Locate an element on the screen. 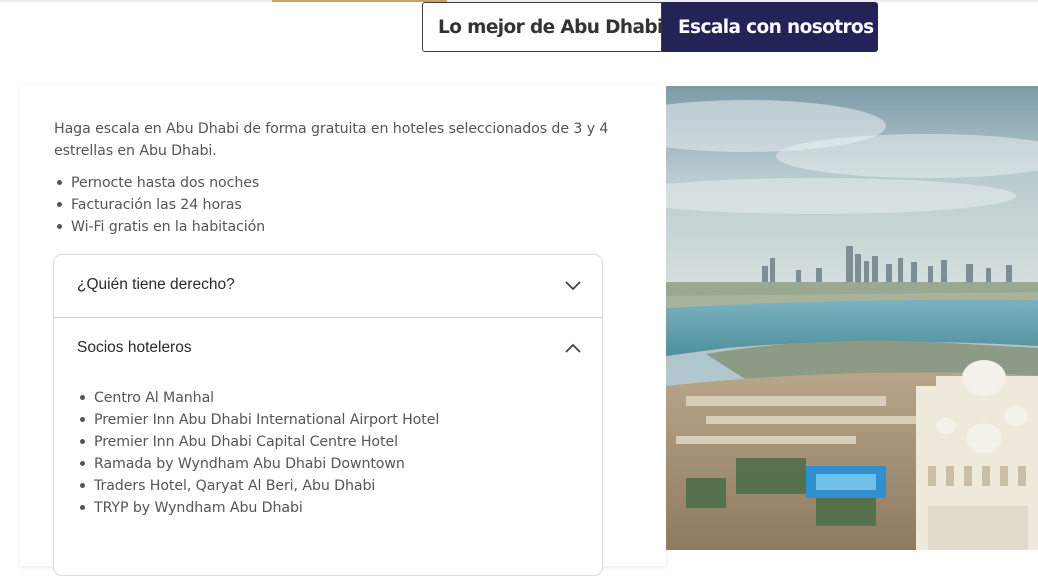 Image resolution: width=1038 pixels, height=576 pixels. hotel-item: TRYP by Wyndham Abu Dhabi is located at coordinates (258, 508).